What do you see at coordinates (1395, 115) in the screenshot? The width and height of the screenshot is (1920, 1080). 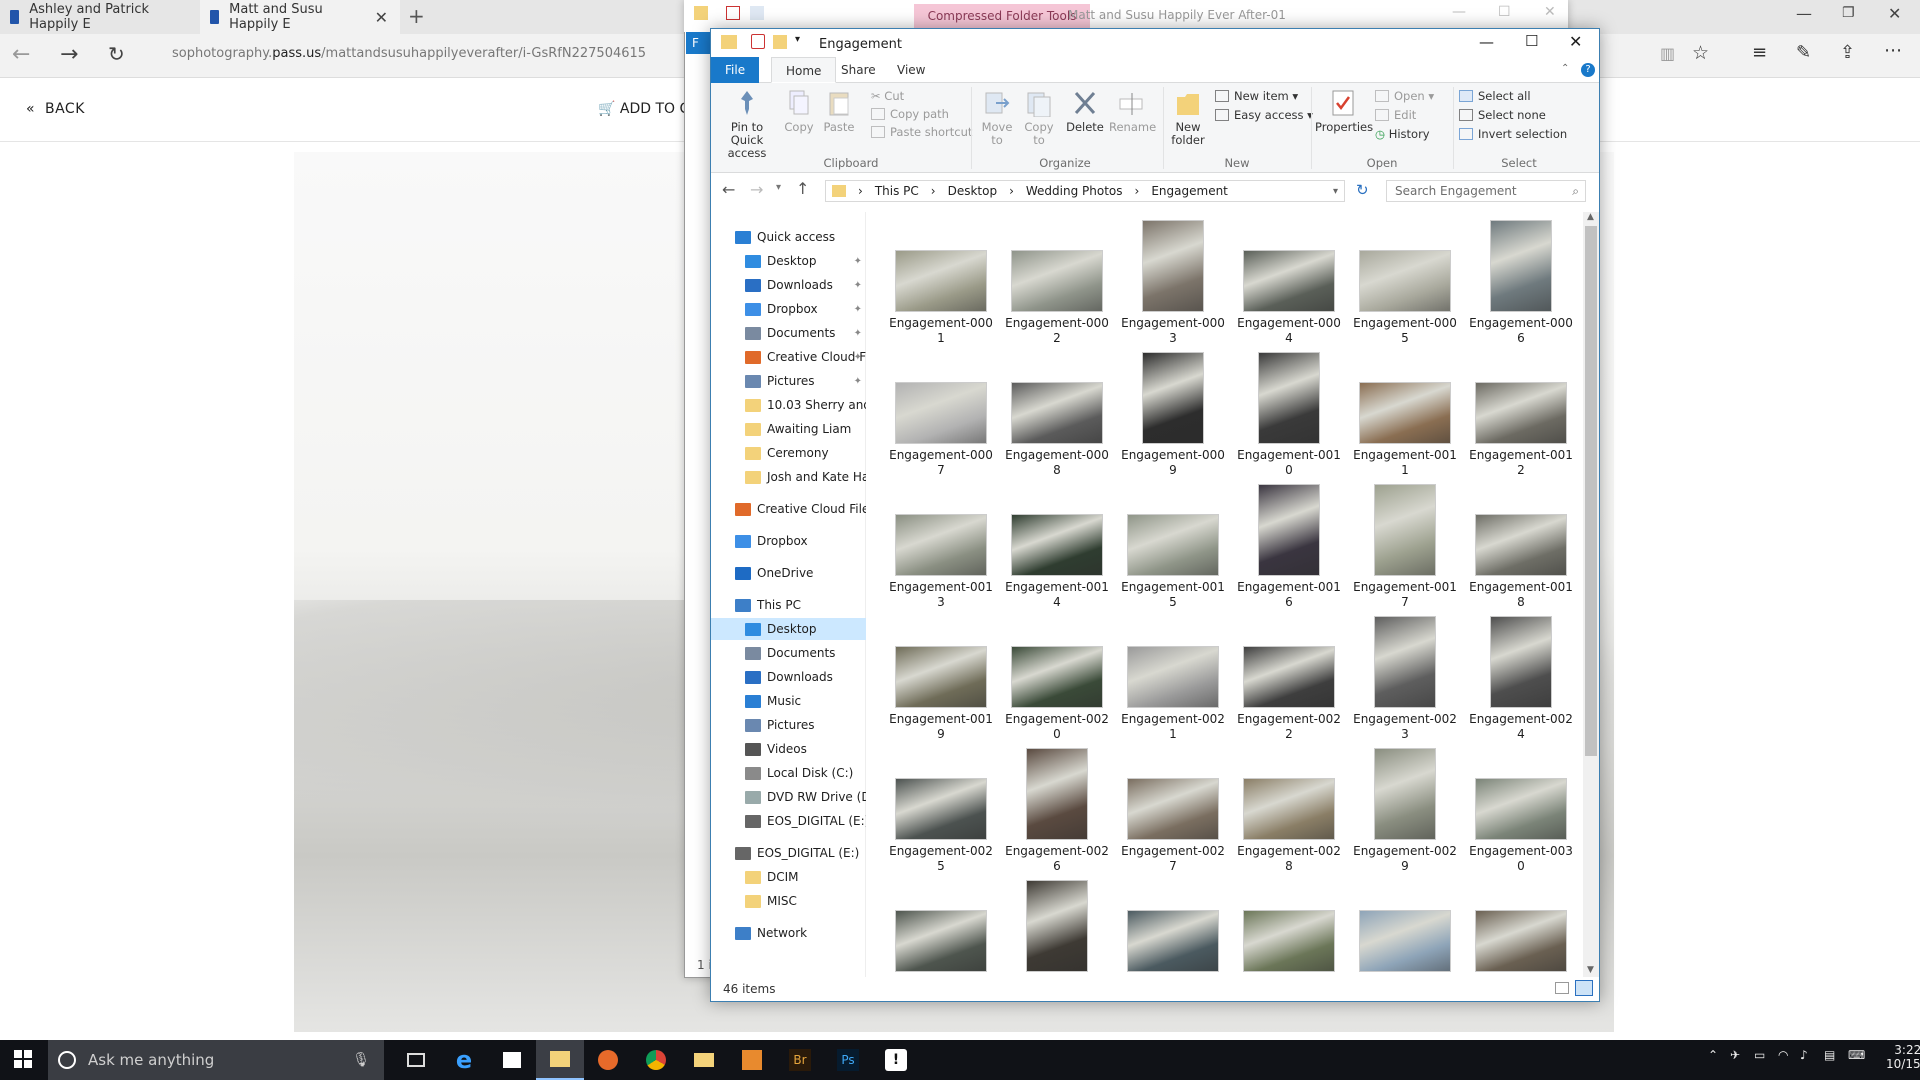 I see `edit-button: Edit` at bounding box center [1395, 115].